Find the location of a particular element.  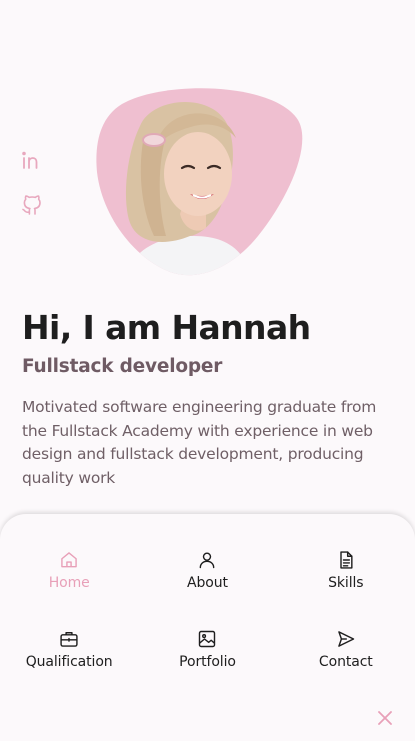

home-icon is located at coordinates (69, 560).